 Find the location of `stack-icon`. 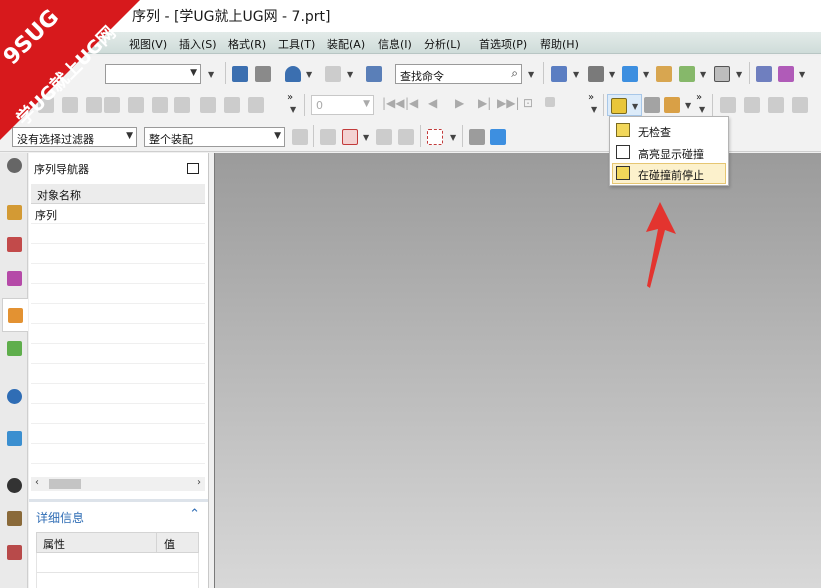

stack-icon is located at coordinates (752, 105).